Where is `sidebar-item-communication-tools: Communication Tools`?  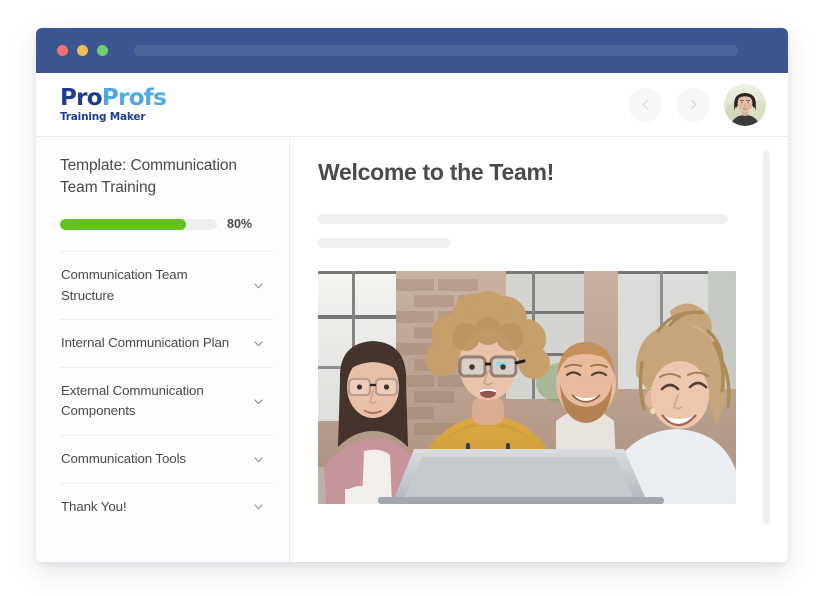 sidebar-item-communication-tools: Communication Tools is located at coordinates (166, 459).